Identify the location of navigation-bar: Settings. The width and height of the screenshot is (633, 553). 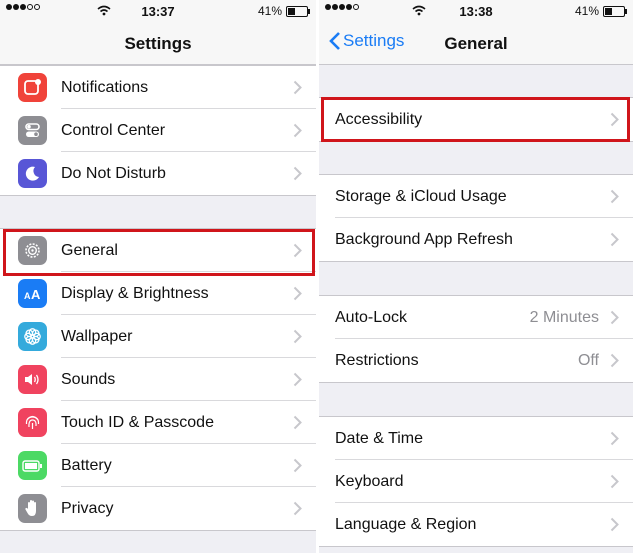
(158, 43).